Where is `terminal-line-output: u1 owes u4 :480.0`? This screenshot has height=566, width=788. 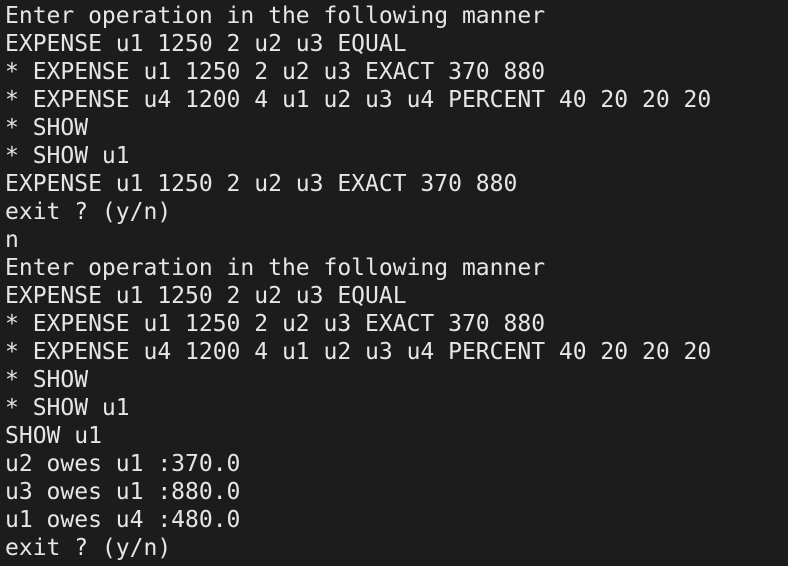 terminal-line-output: u1 owes u4 :480.0 is located at coordinates (123, 520).